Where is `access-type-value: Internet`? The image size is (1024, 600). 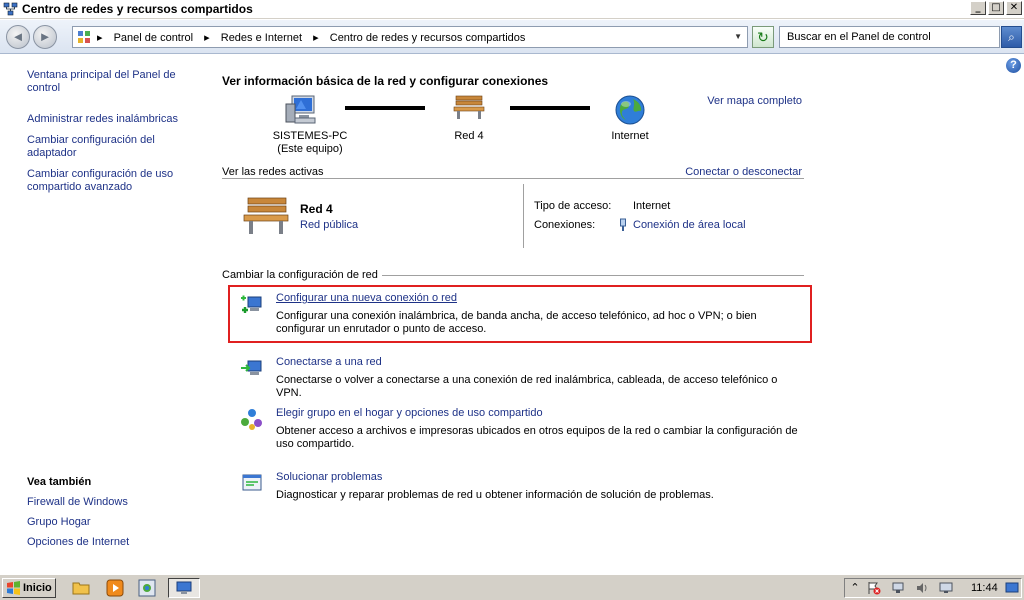 access-type-value: Internet is located at coordinates (652, 206).